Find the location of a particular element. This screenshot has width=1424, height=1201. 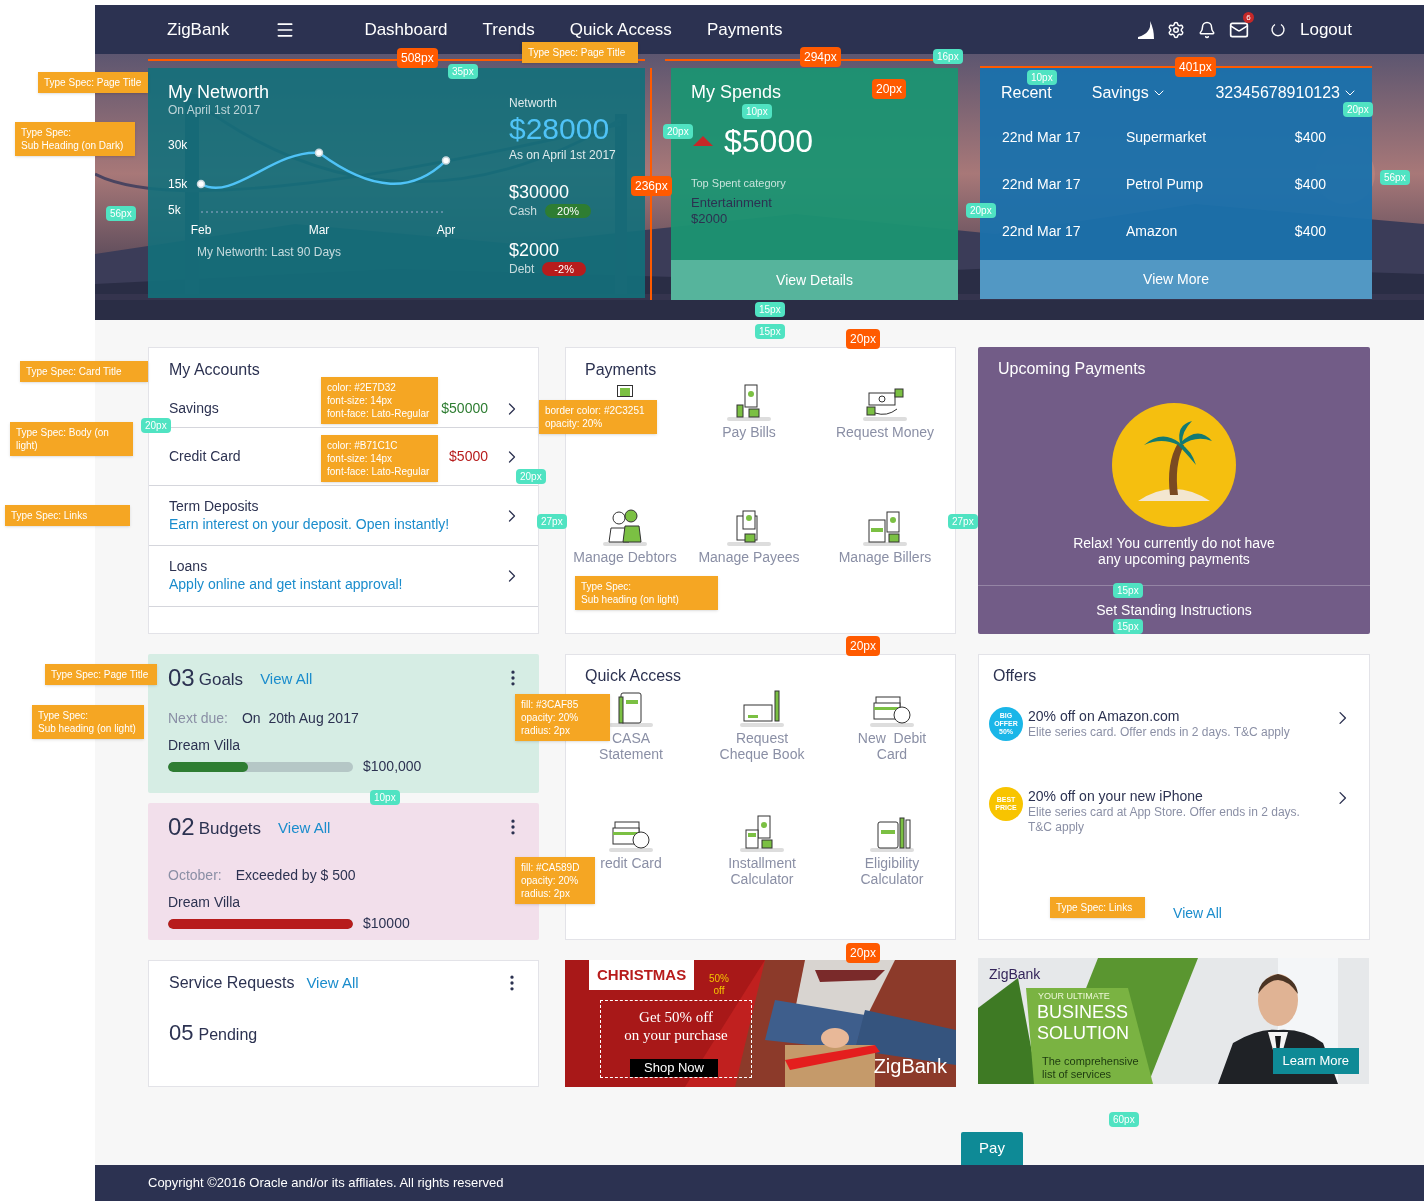

view-details-button: View Details is located at coordinates (814, 280).